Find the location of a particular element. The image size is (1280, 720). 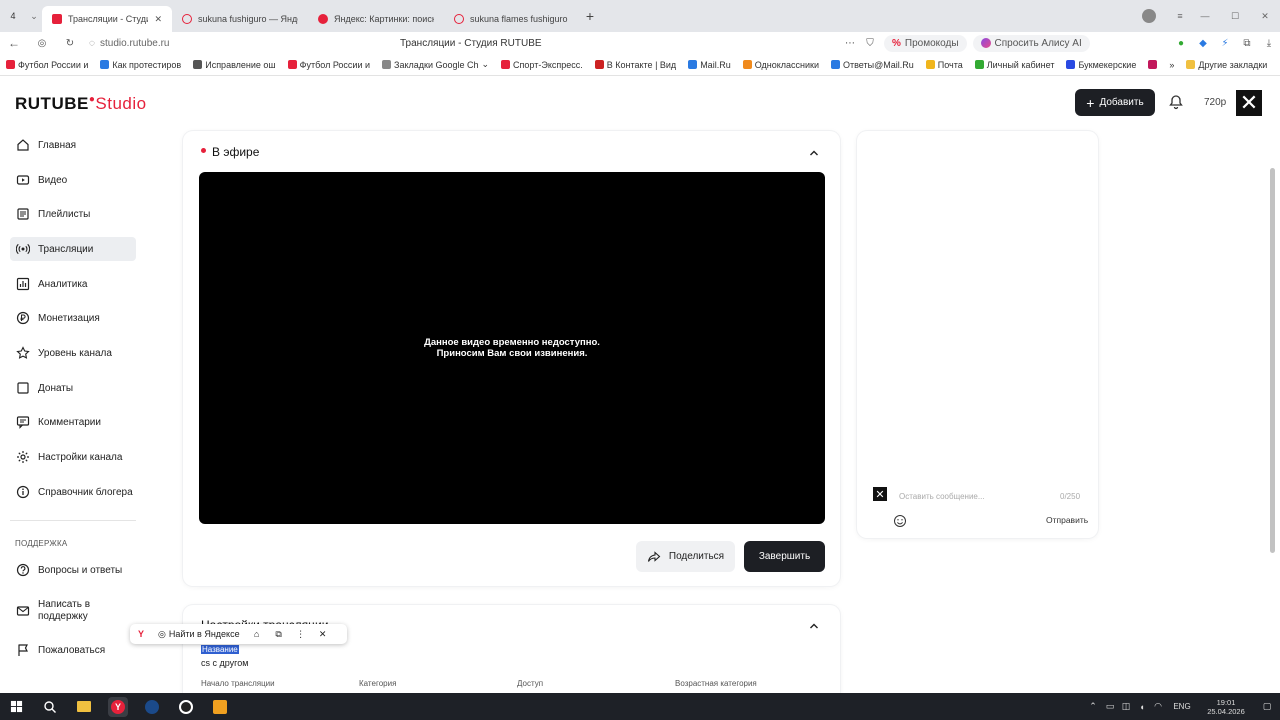

yandex-shield-icon: ◎ is located at coordinates (42, 43).